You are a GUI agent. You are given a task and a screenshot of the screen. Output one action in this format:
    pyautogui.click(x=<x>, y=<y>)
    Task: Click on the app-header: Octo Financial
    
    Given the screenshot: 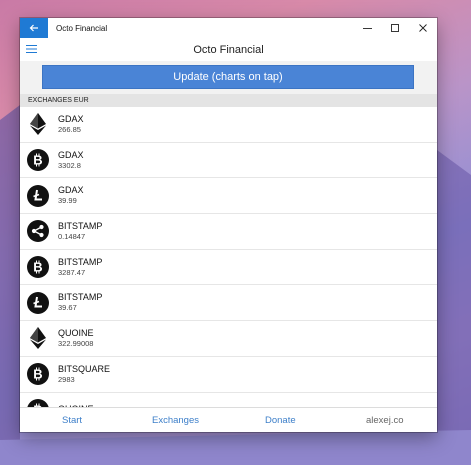 What is the action you would take?
    pyautogui.click(x=228, y=49)
    